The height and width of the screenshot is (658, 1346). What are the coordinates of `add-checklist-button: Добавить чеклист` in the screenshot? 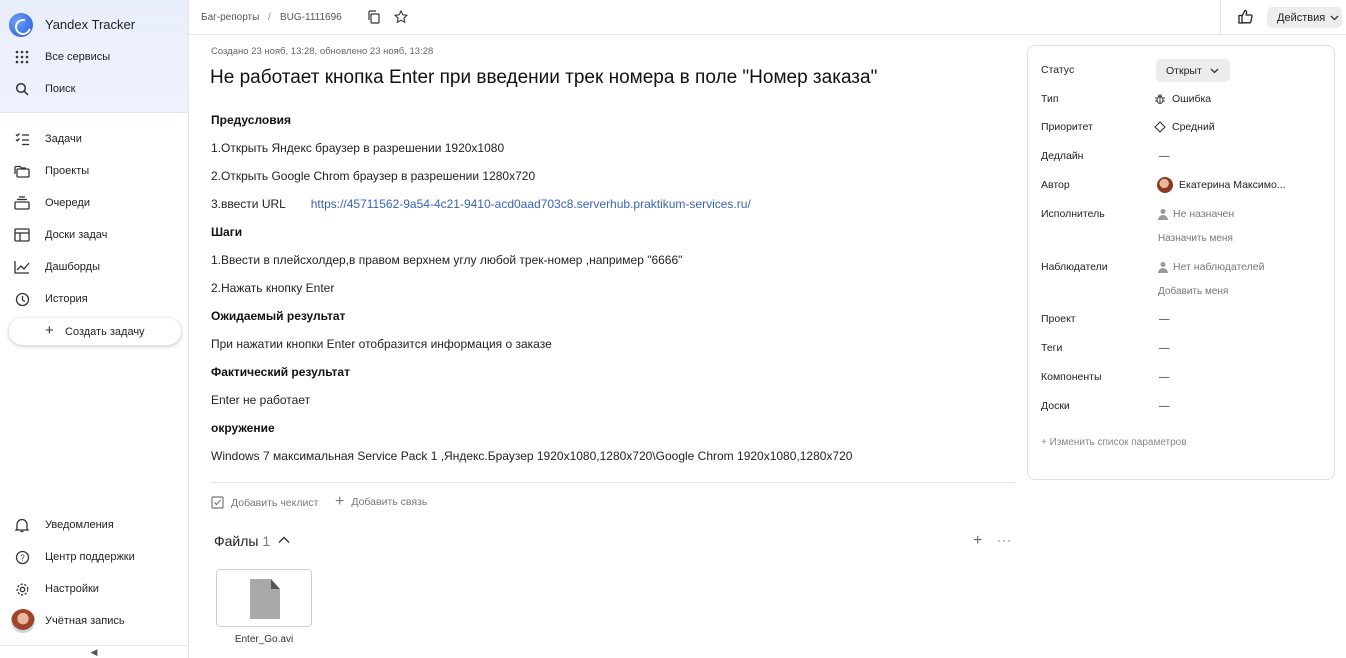 It's located at (264, 502).